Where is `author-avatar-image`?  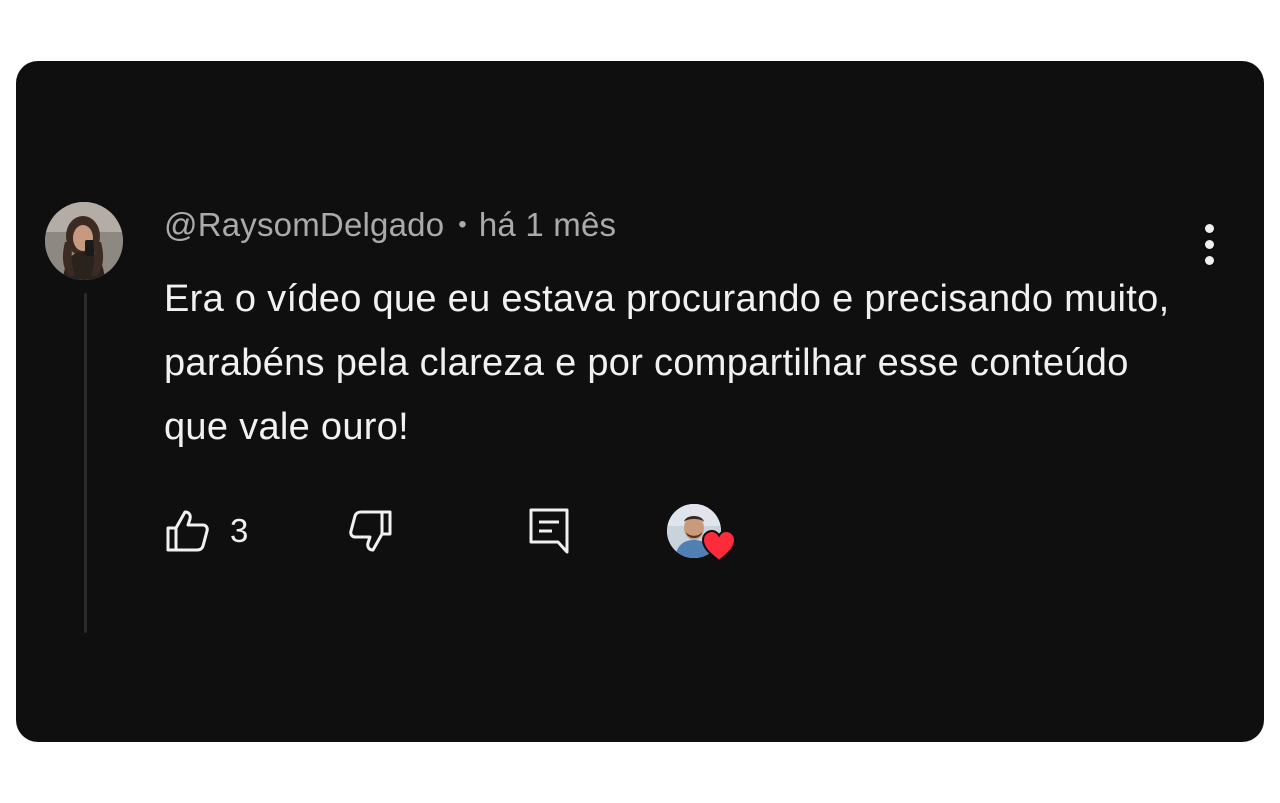
author-avatar-image is located at coordinates (84, 241).